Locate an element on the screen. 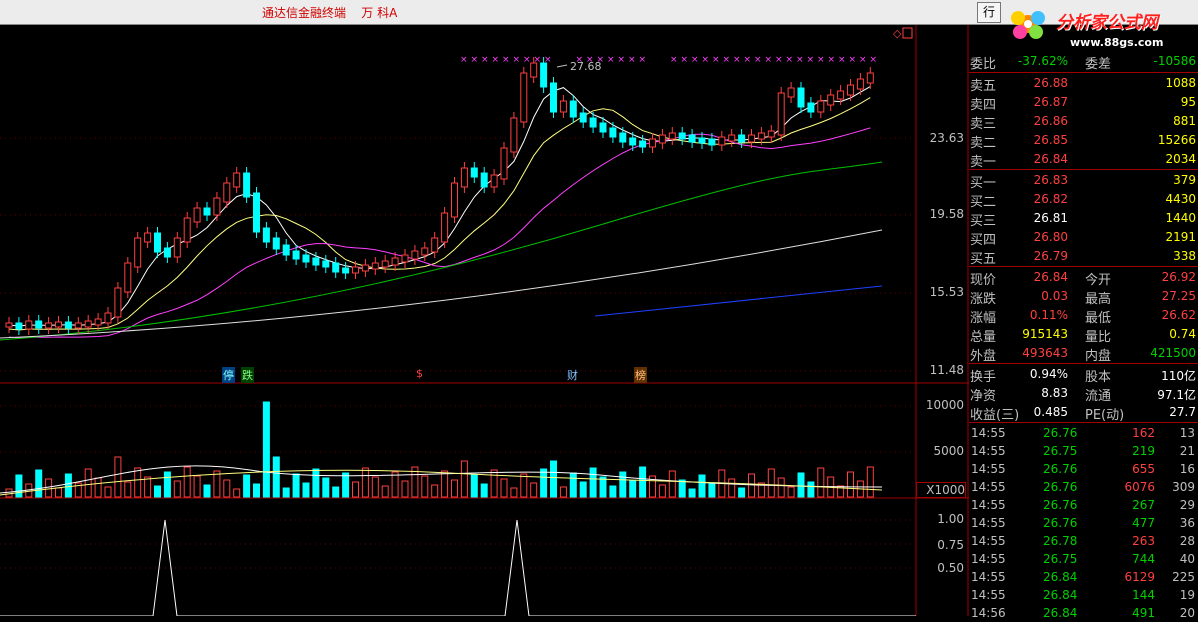 The image size is (1198, 622). bid-4-volume: 2191 is located at coordinates (1180, 237).